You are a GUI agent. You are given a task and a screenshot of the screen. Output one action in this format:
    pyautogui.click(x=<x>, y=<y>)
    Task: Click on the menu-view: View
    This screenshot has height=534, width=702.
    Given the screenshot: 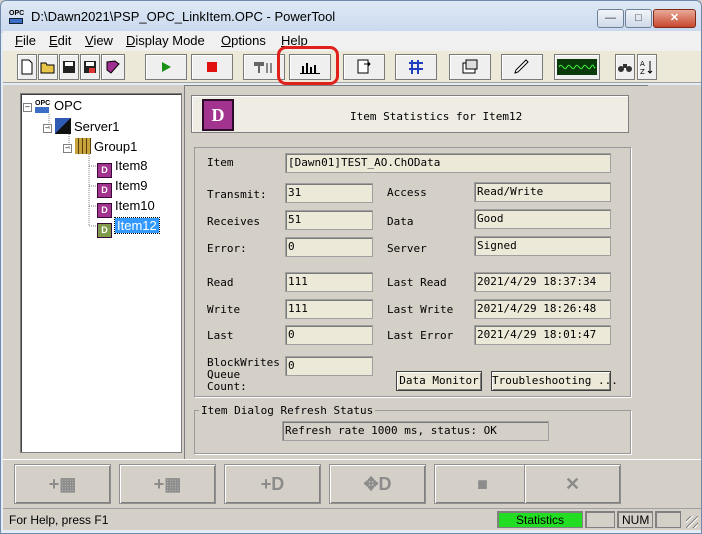 What is the action you would take?
    pyautogui.click(x=99, y=40)
    